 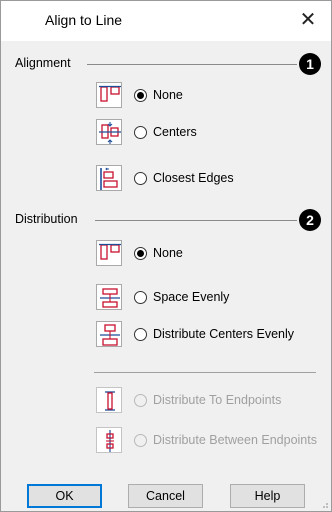 I want to click on alignment-divider, so click(x=192, y=64).